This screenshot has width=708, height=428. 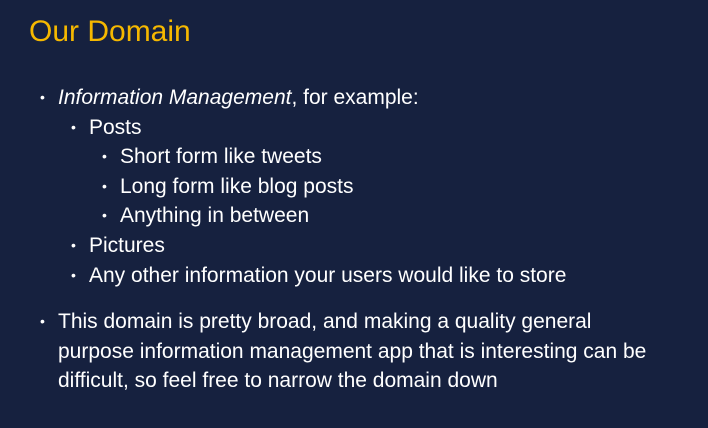 I want to click on bullet-anything-between: • Anything in between, so click(x=206, y=216).